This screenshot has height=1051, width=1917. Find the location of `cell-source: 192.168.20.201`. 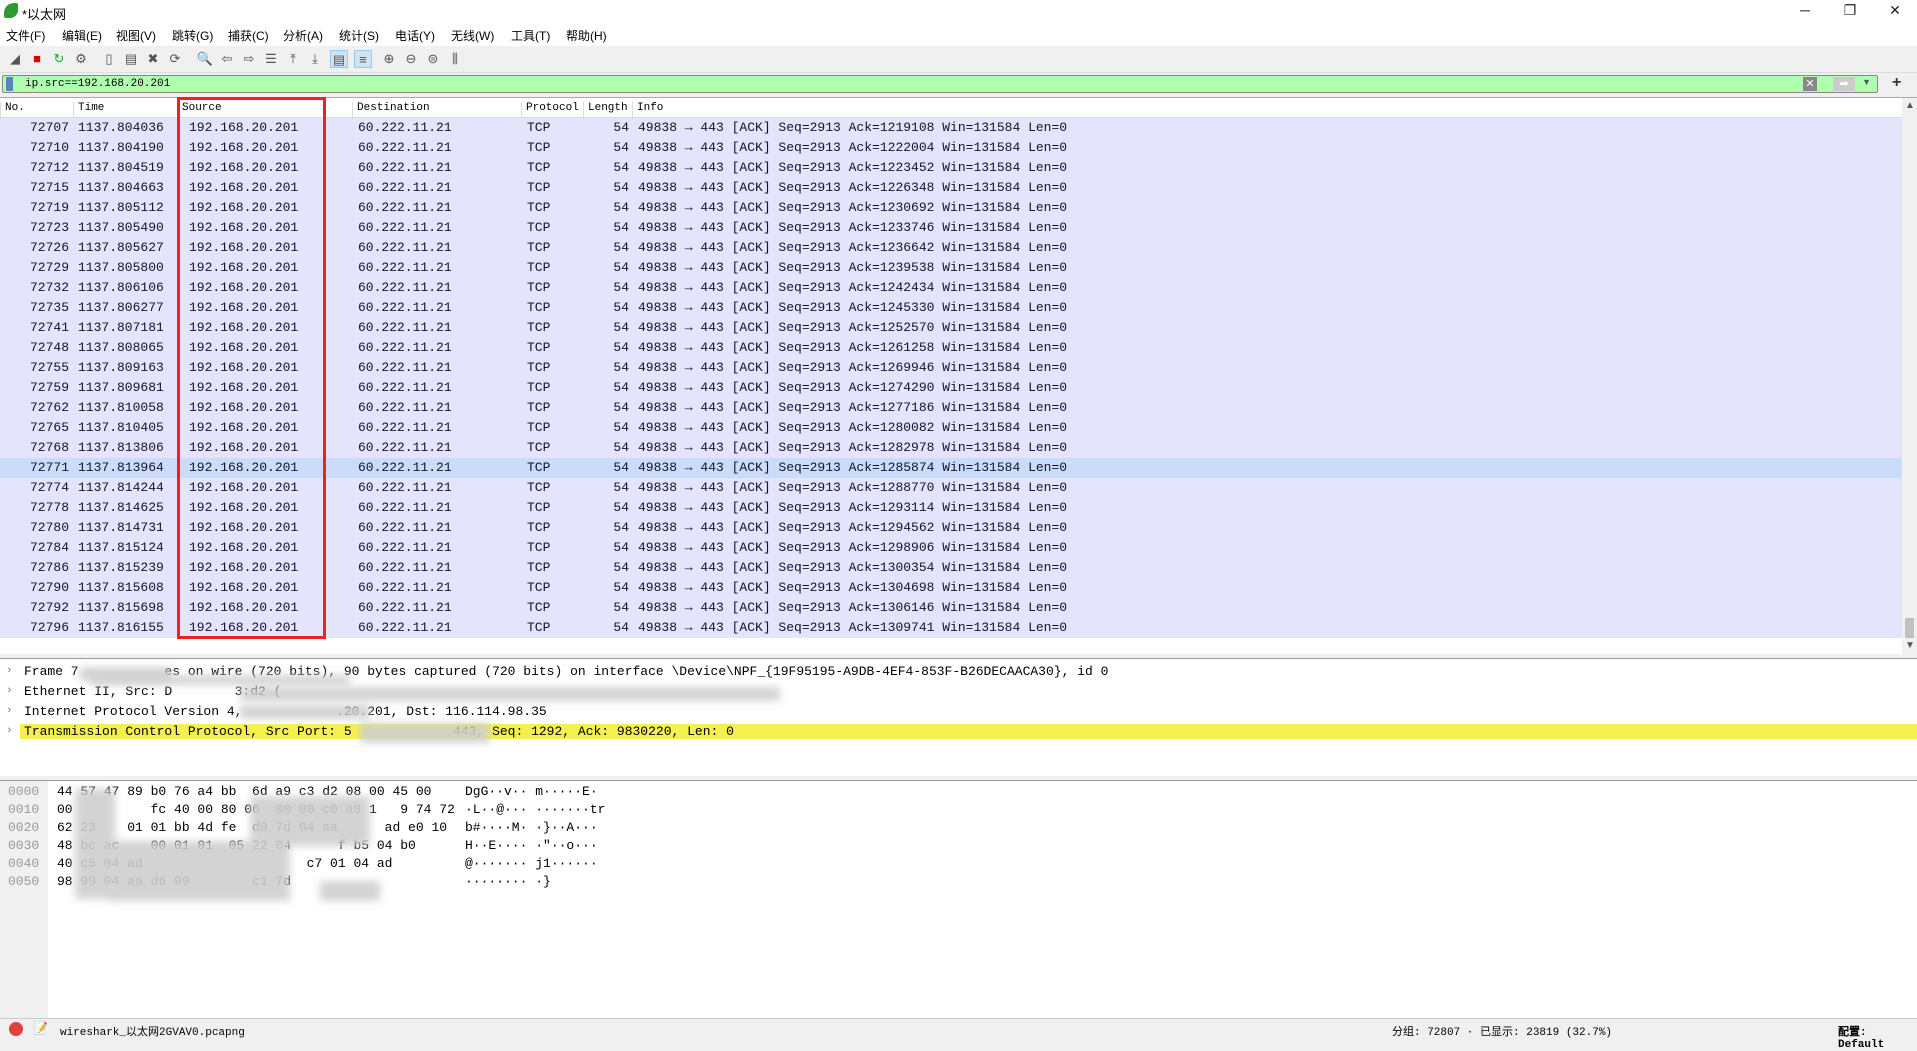

cell-source: 192.168.20.201 is located at coordinates (244, 627).